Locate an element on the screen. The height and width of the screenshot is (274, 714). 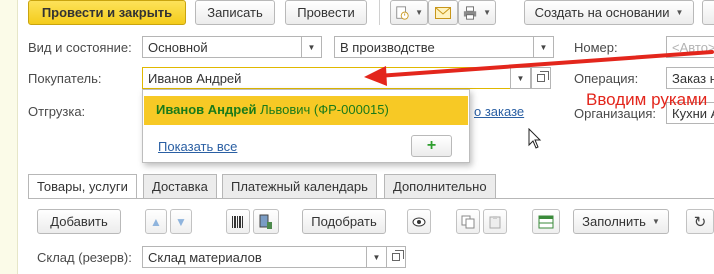
paste-button is located at coordinates (495, 221).